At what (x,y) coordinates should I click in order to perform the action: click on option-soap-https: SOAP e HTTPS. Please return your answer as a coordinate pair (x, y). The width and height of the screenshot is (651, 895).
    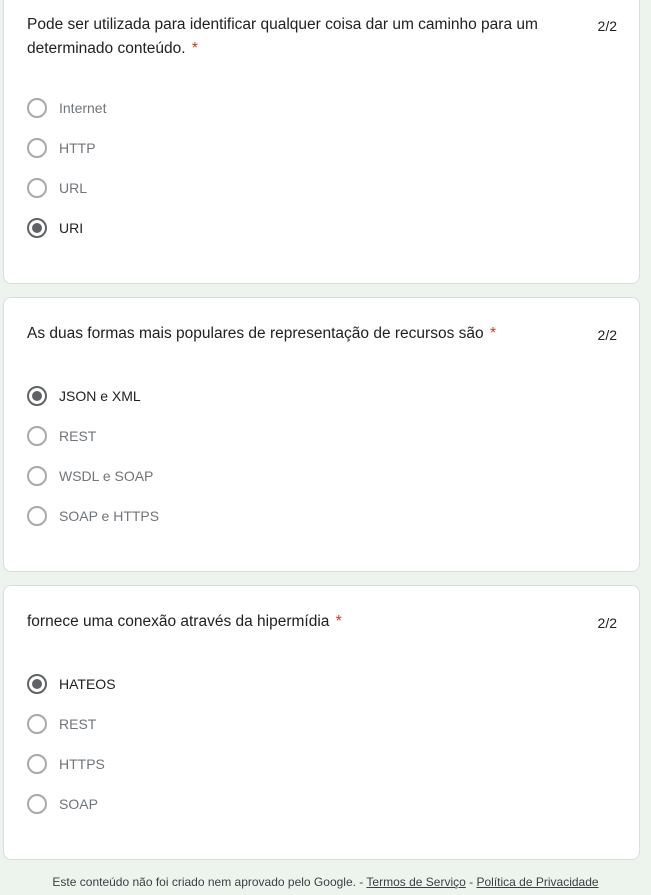
    Looking at the image, I should click on (93, 516).